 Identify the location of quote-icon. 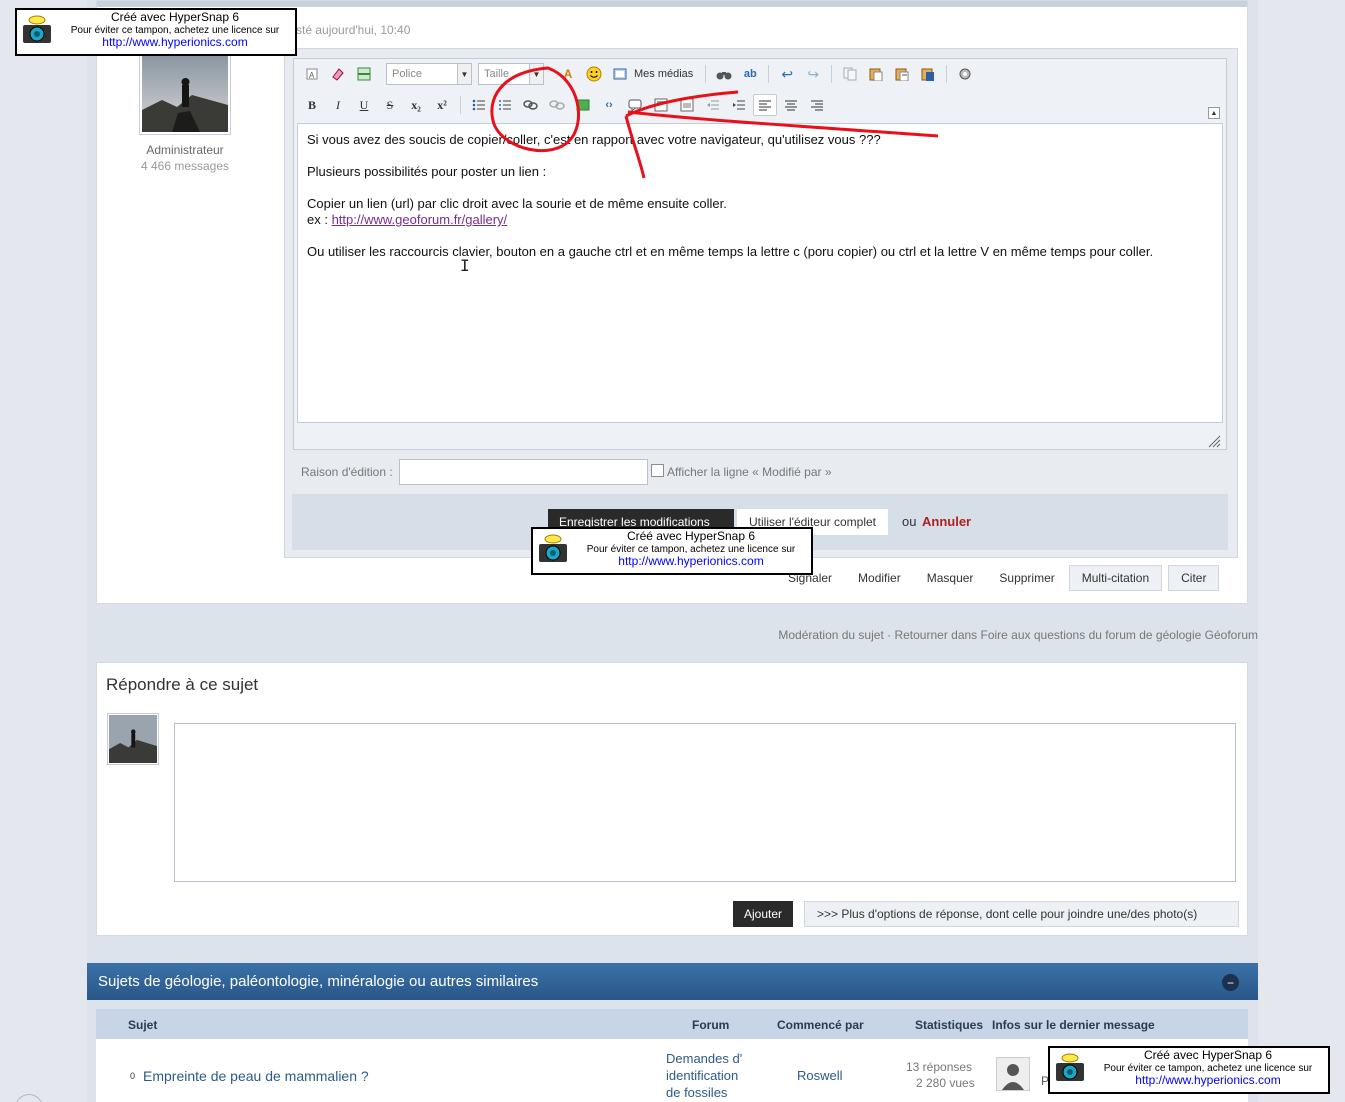
(635, 105).